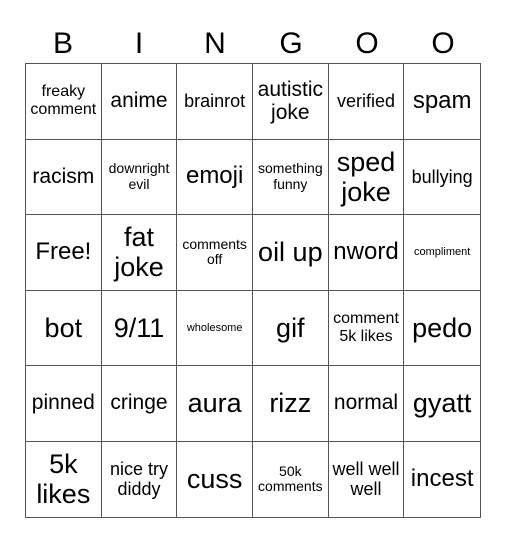 The height and width of the screenshot is (544, 506). What do you see at coordinates (290, 253) in the screenshot?
I see `bingo-cell: oil up` at bounding box center [290, 253].